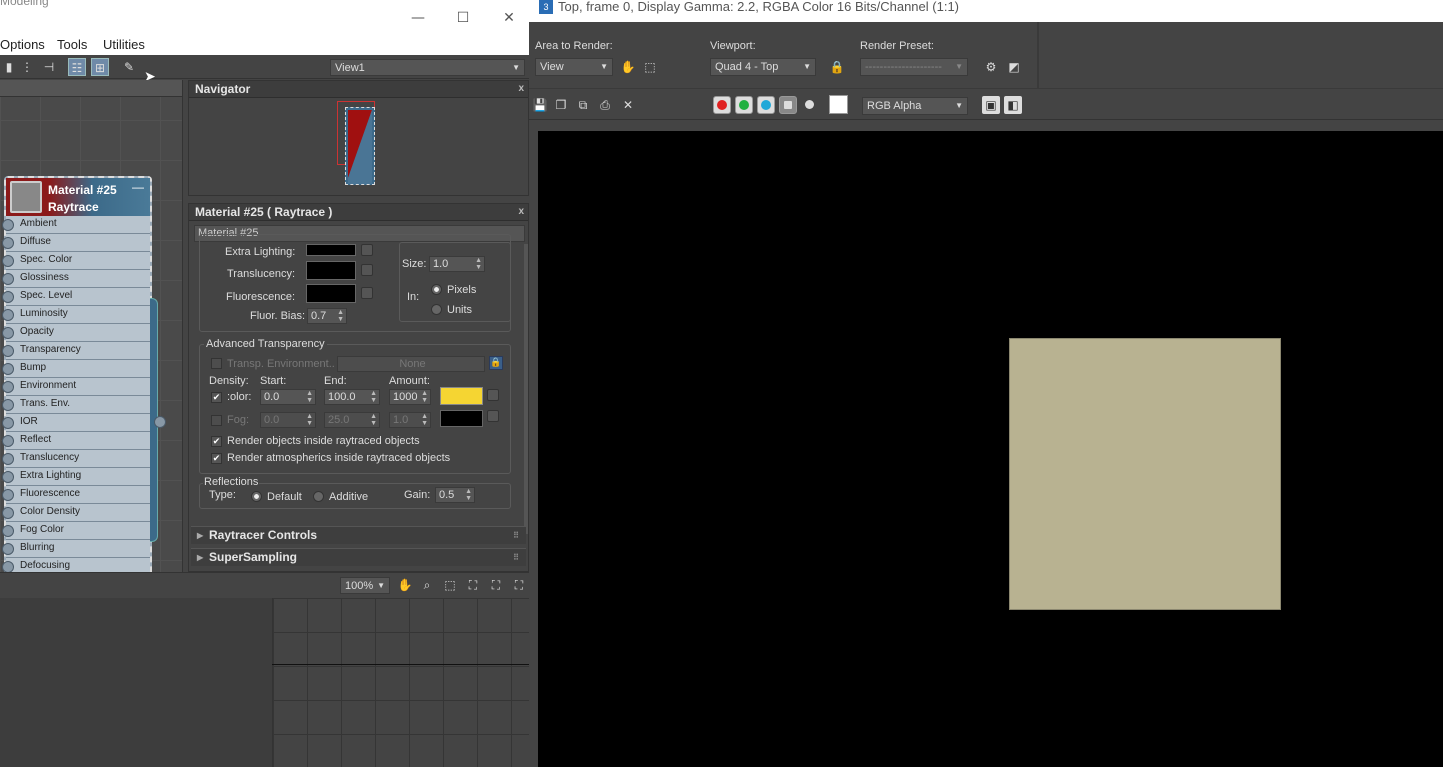 The width and height of the screenshot is (1443, 767). What do you see at coordinates (76, 459) in the screenshot?
I see `node-slot: Translucency` at bounding box center [76, 459].